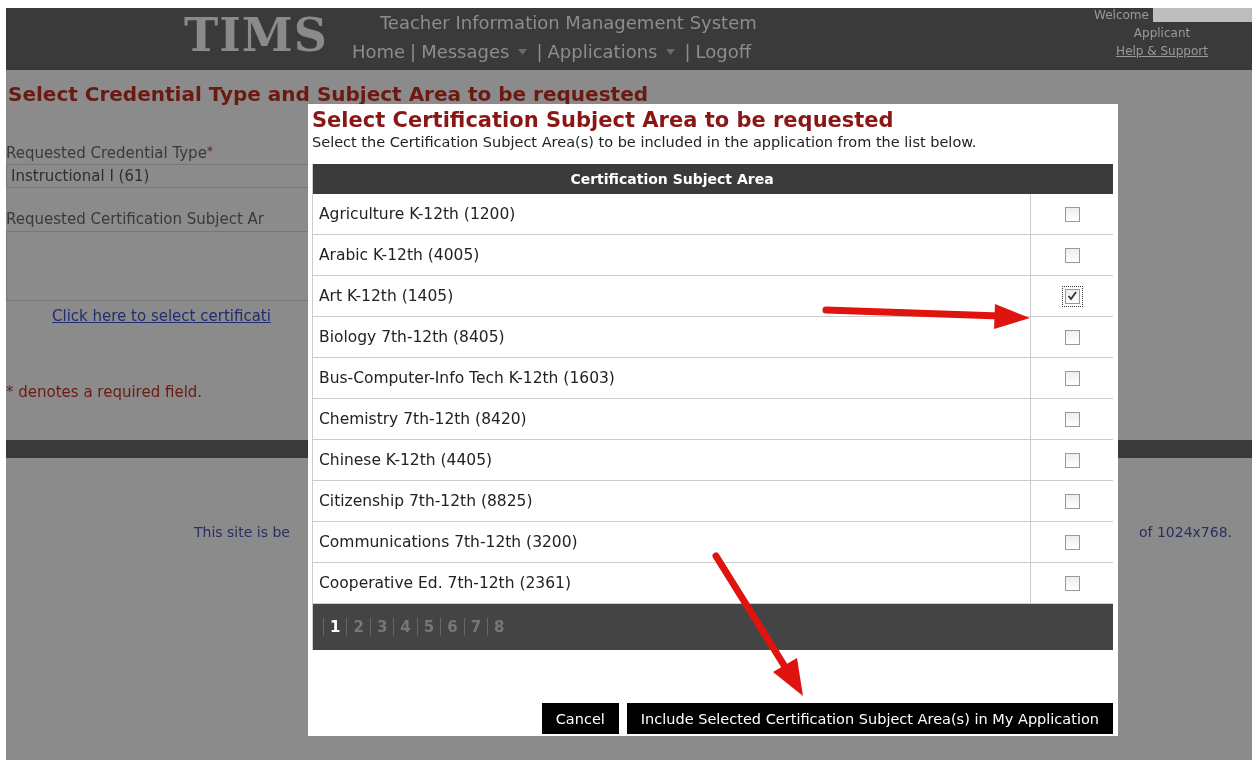 The width and height of the screenshot is (1252, 766). I want to click on footer-text: of 1024x768., so click(1185, 532).